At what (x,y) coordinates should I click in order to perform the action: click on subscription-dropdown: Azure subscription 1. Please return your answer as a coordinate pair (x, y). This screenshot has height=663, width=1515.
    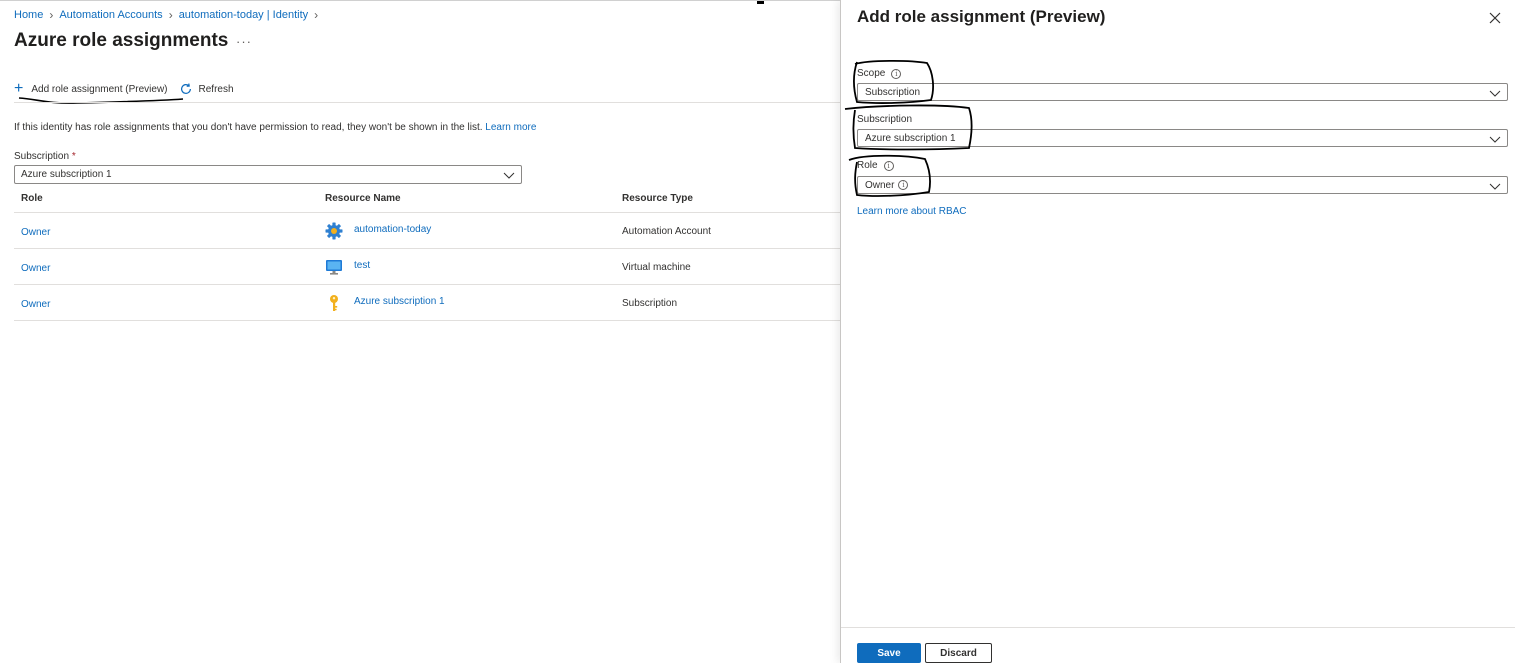
    Looking at the image, I should click on (1182, 138).